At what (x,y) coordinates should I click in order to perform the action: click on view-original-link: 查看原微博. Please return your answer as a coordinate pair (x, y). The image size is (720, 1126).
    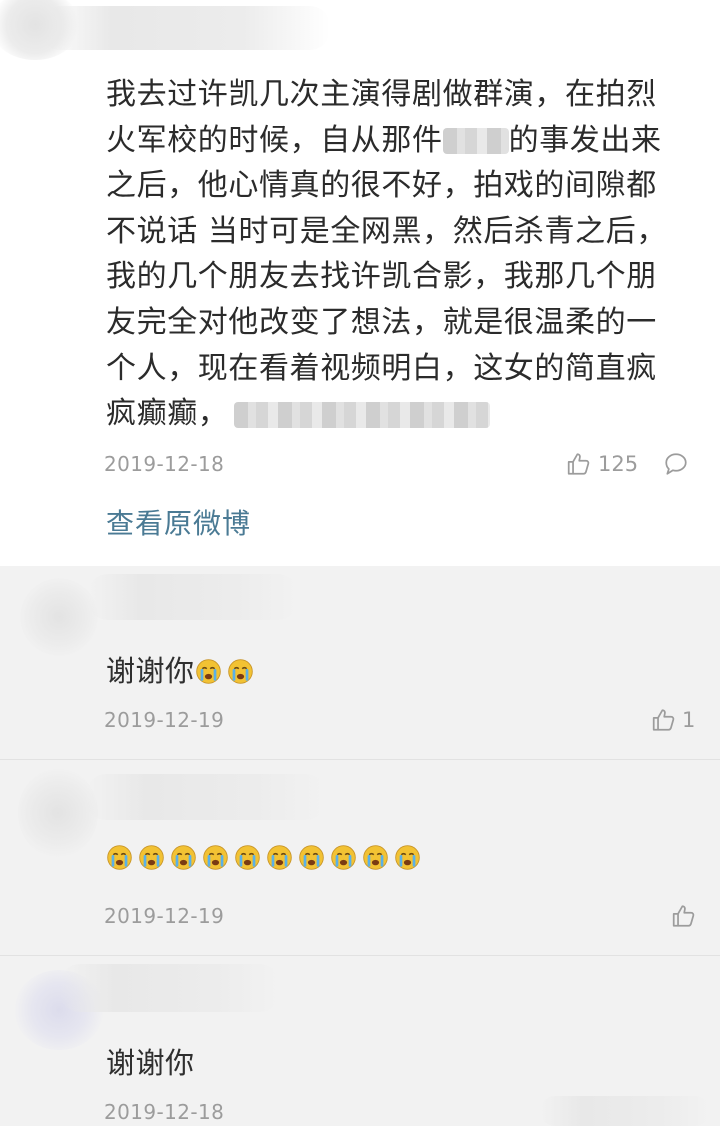
    Looking at the image, I should click on (178, 522).